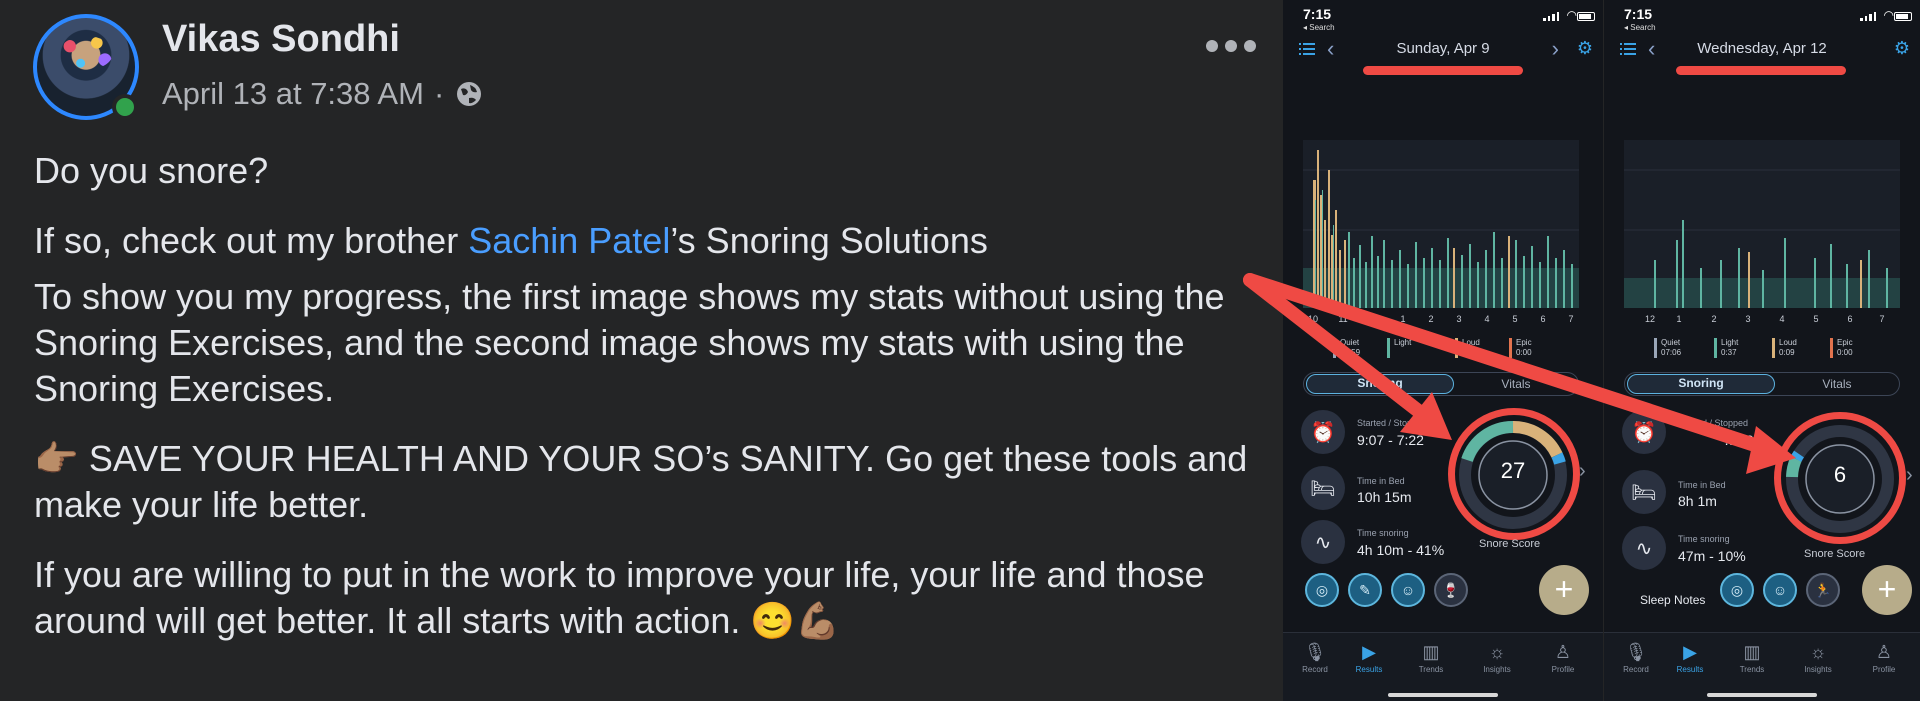 This screenshot has height=701, width=1920. I want to click on legend-quiet: Quiet 07:06, so click(1667, 348).